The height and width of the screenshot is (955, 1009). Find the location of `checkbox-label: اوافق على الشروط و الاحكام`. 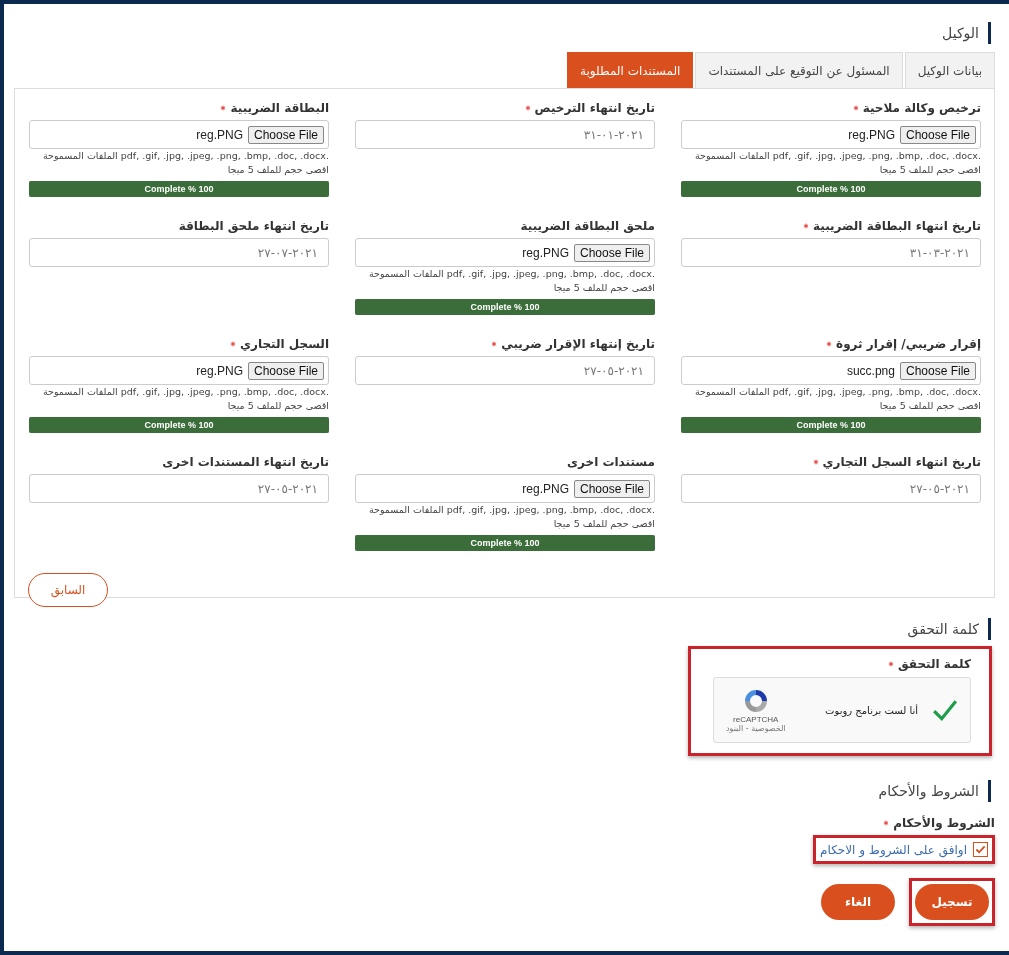

checkbox-label: اوافق على الشروط و الاحكام is located at coordinates (893, 849).